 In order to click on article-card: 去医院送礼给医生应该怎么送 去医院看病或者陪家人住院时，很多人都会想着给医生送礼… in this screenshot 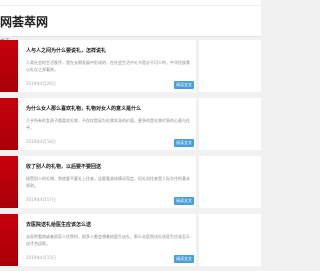, I will do `click(98, 240)`.